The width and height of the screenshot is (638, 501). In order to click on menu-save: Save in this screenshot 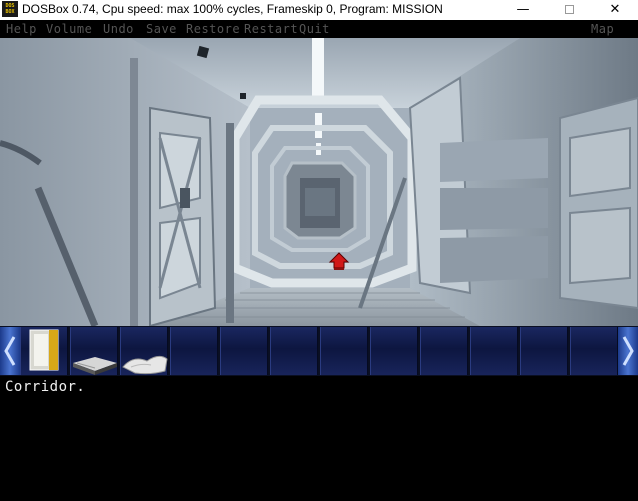, I will do `click(161, 29)`.